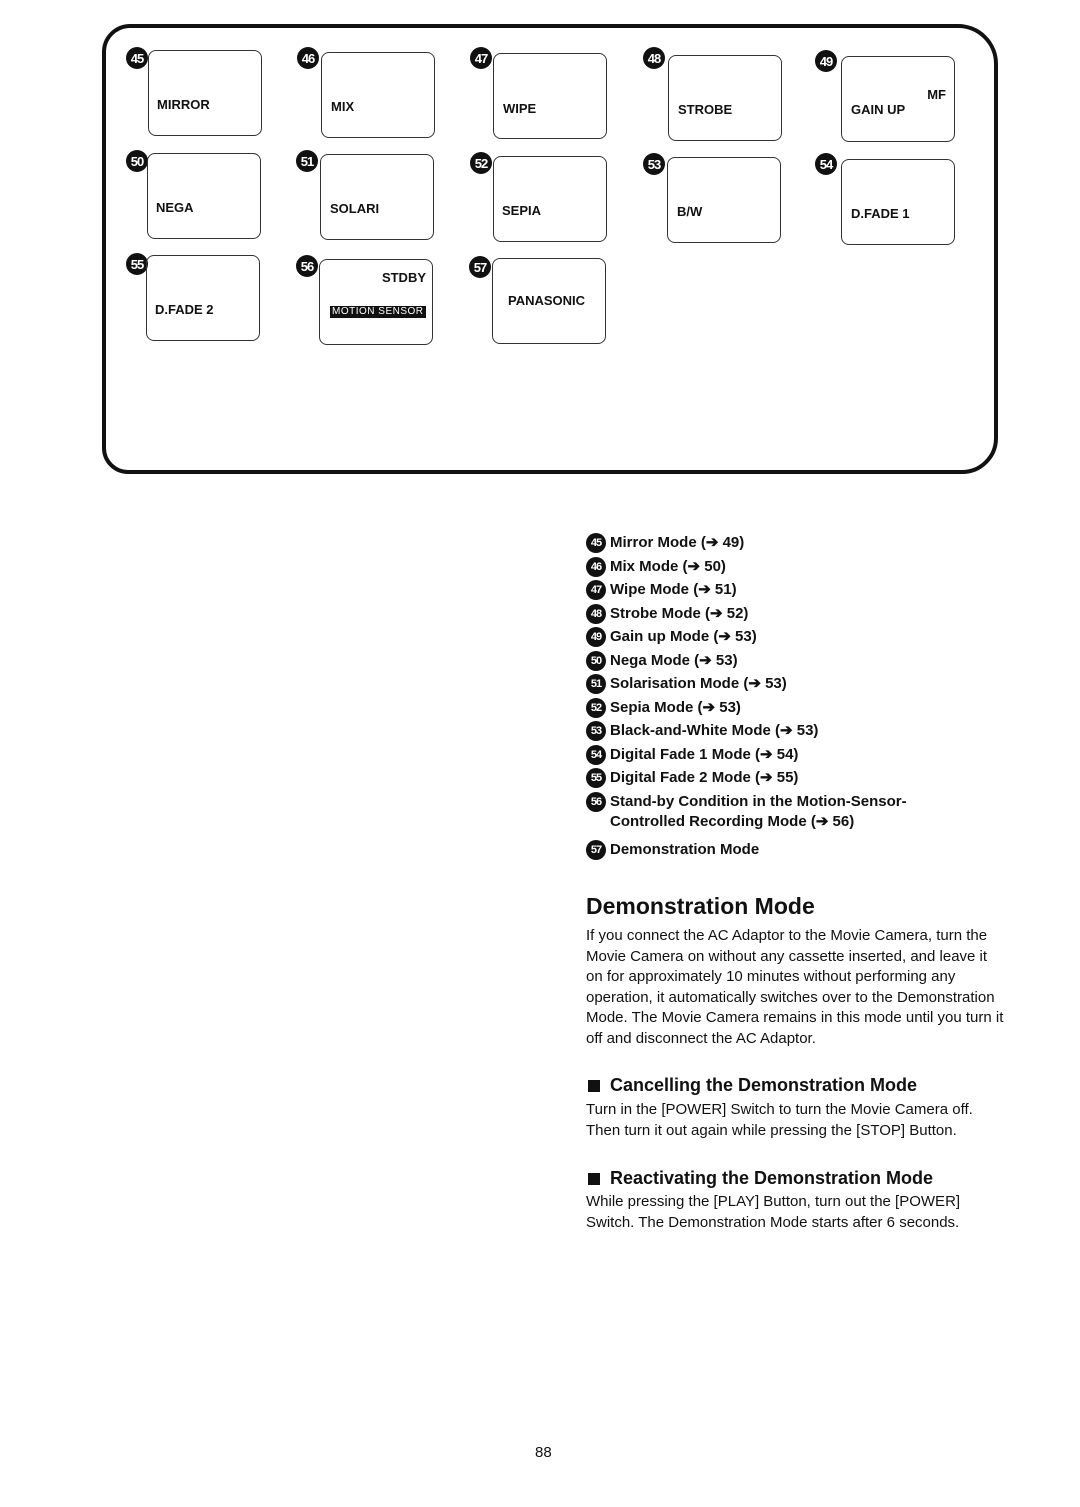 The height and width of the screenshot is (1507, 1080). What do you see at coordinates (175, 207) in the screenshot?
I see `screen-label: NEGA` at bounding box center [175, 207].